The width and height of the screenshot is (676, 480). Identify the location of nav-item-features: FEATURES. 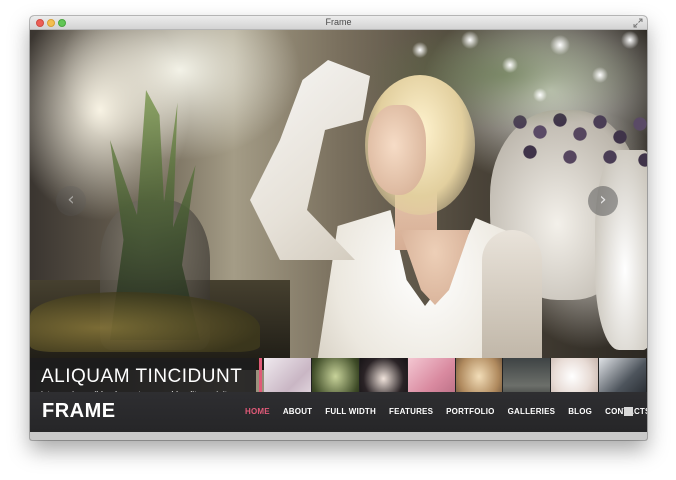
(411, 411).